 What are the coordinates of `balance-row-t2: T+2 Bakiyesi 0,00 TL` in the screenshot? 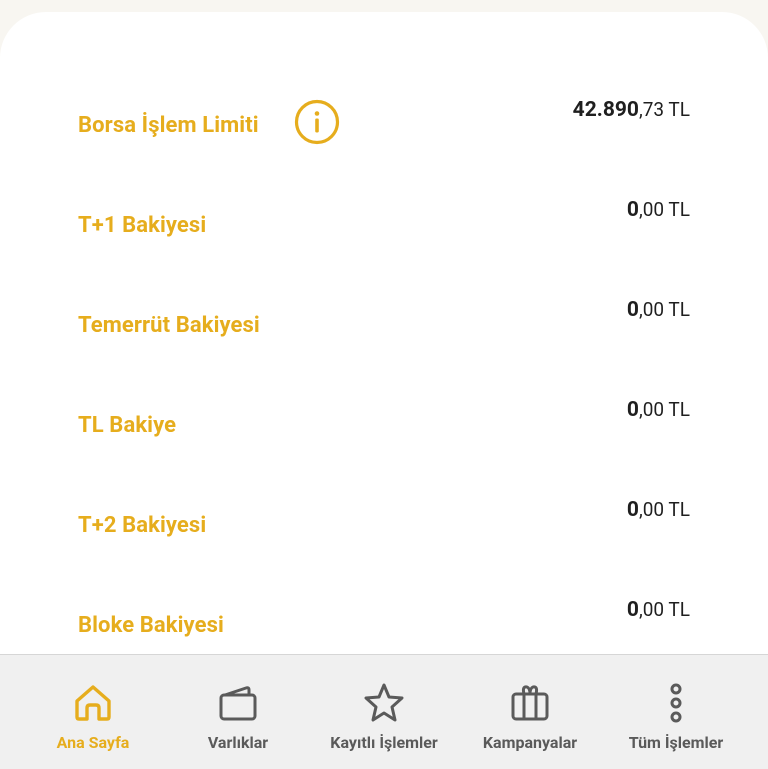 It's located at (384, 528).